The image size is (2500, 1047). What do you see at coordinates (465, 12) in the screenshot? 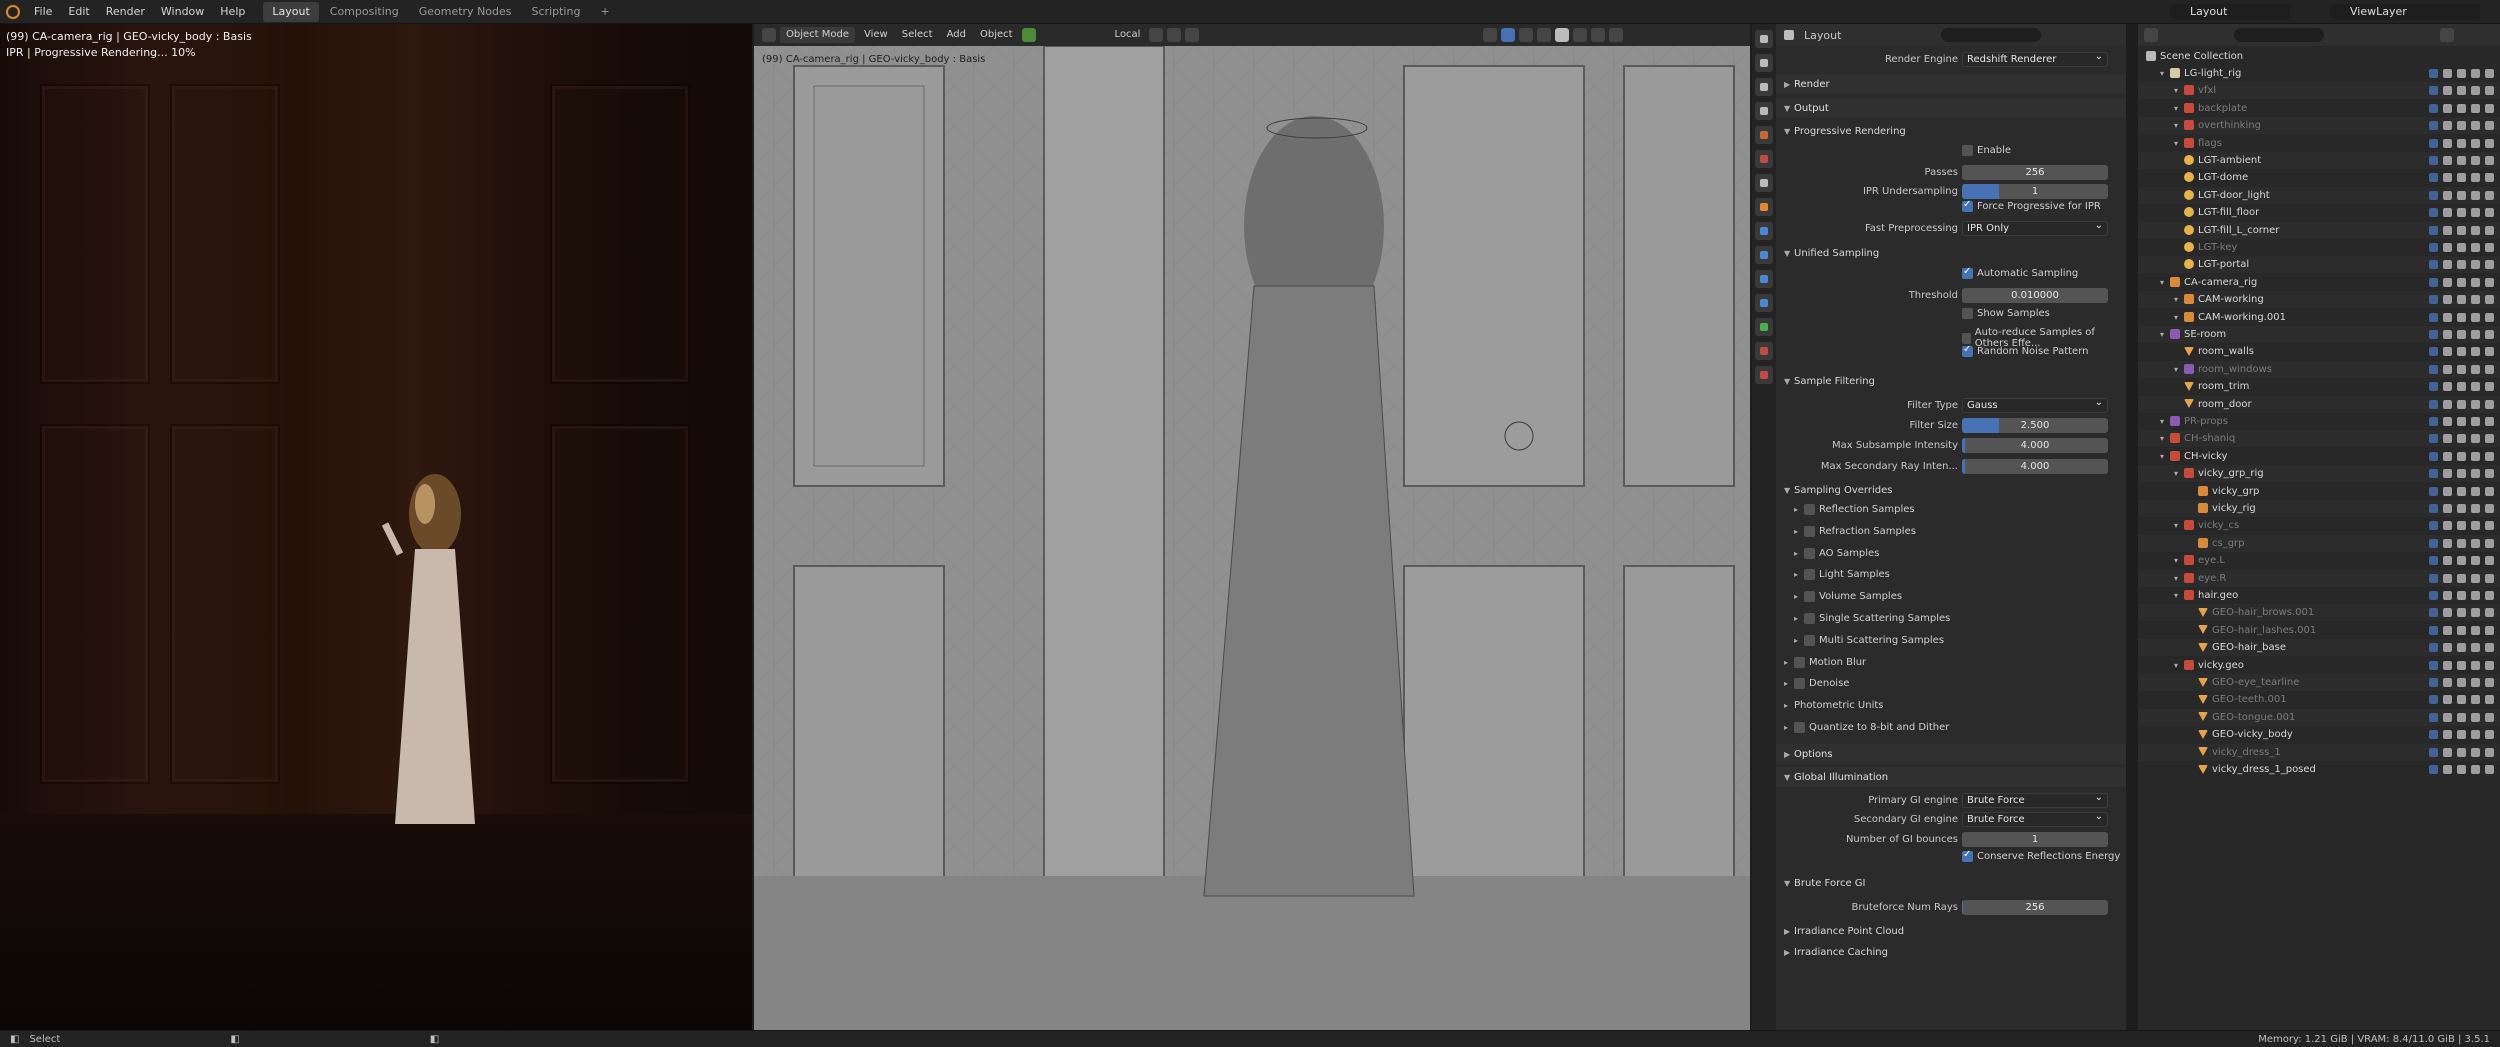
I see `tab-geometry-nodes: Geometry Nodes` at bounding box center [465, 12].